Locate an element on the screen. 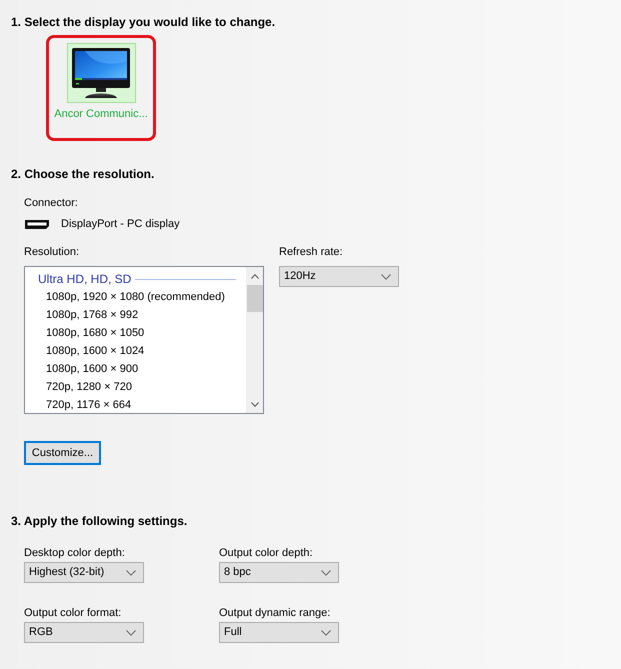 Image resolution: width=621 pixels, height=669 pixels. dropdown: Highest (32-bit) is located at coordinates (84, 572).